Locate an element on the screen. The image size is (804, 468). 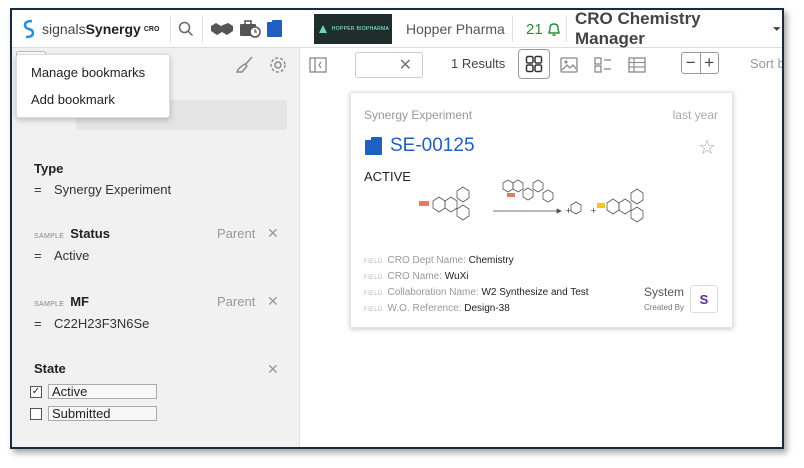
results-search-input: ✕ is located at coordinates (389, 65).